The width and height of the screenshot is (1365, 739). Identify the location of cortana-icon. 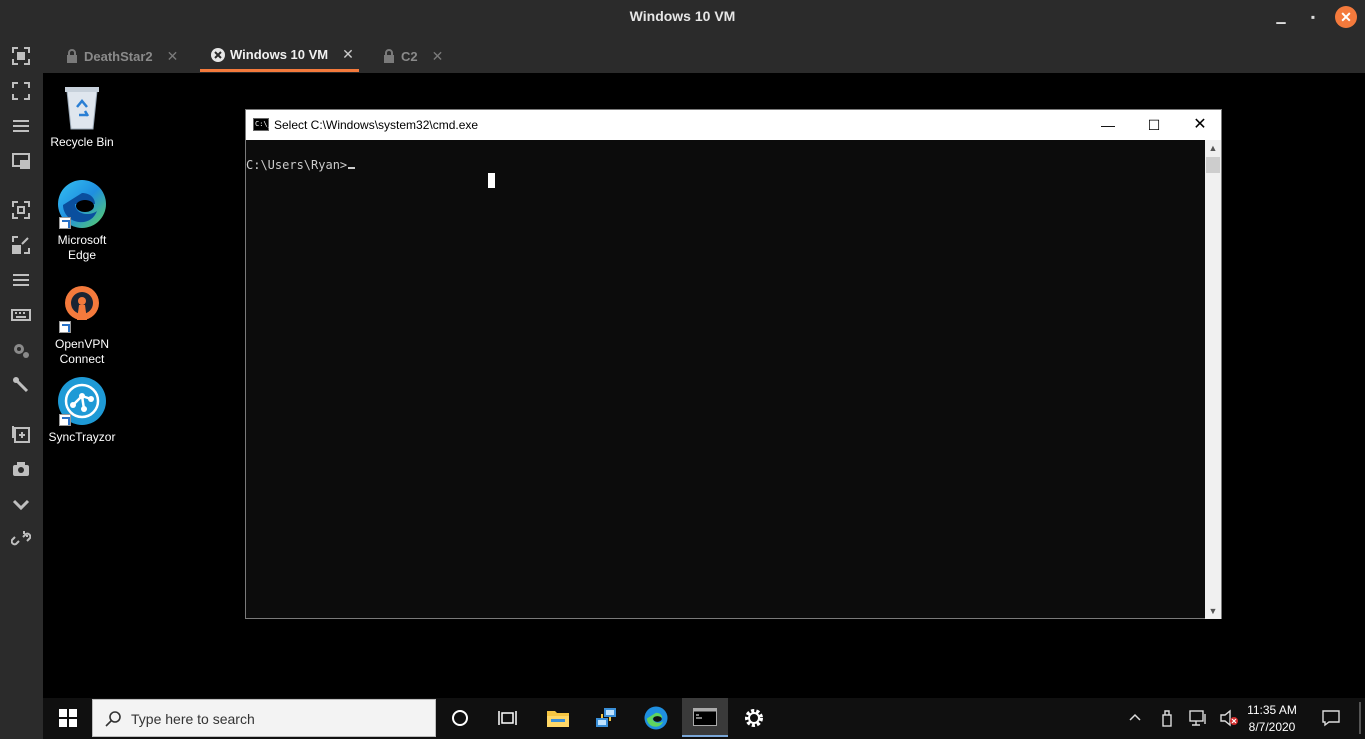
(460, 717).